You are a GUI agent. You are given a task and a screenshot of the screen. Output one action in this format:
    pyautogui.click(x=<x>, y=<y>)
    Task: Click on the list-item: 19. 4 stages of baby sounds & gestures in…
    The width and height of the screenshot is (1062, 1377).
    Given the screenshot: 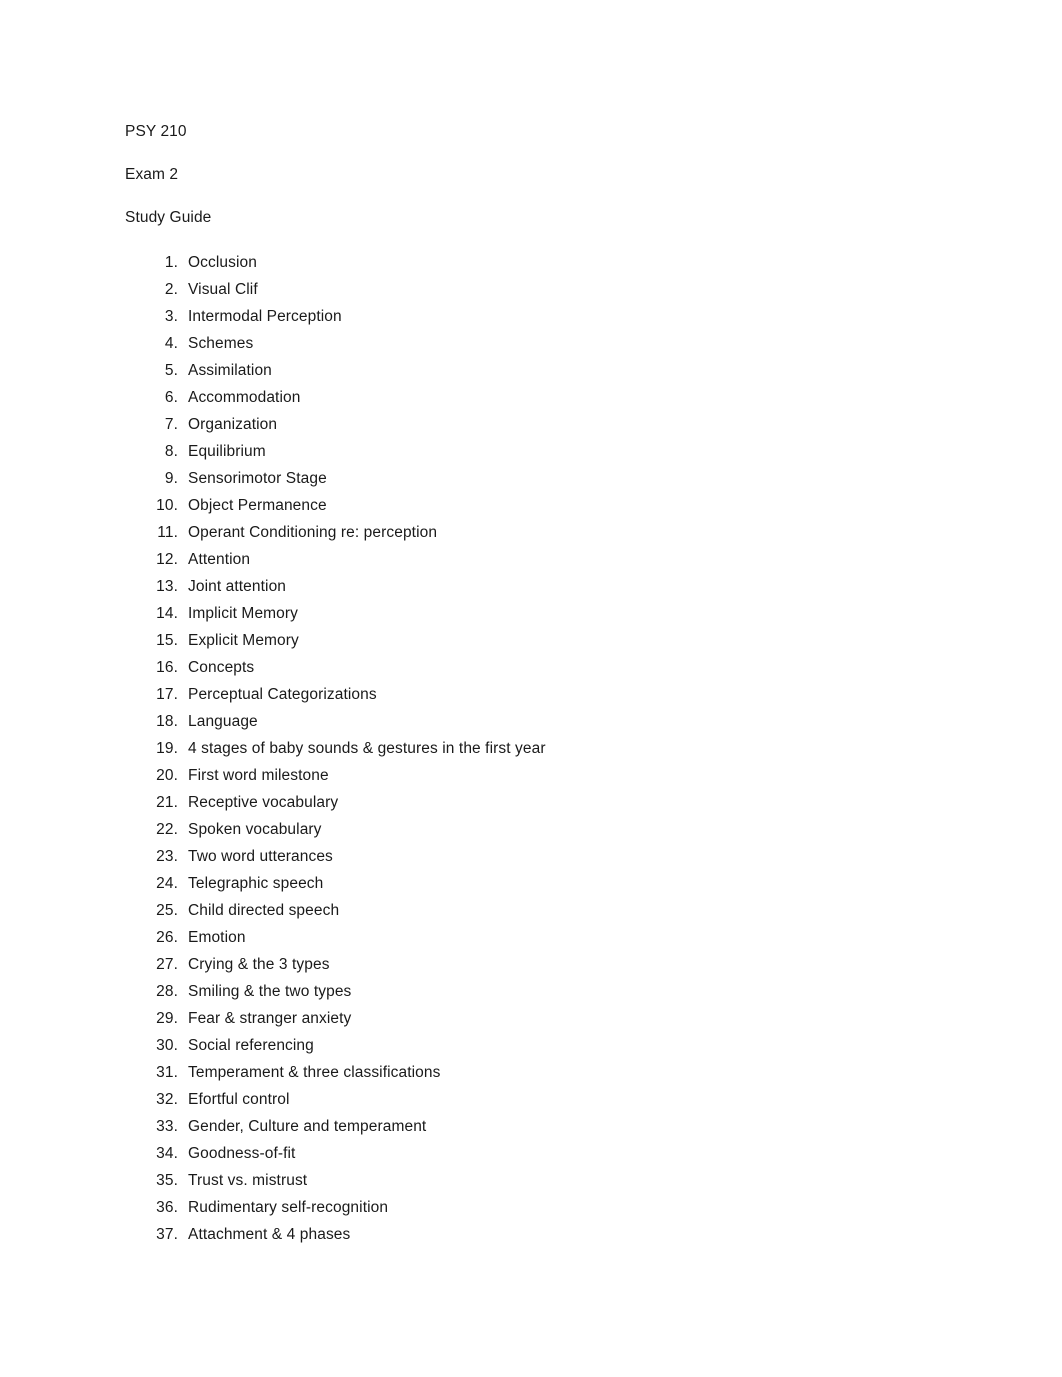 What is the action you would take?
    pyautogui.click(x=540, y=752)
    